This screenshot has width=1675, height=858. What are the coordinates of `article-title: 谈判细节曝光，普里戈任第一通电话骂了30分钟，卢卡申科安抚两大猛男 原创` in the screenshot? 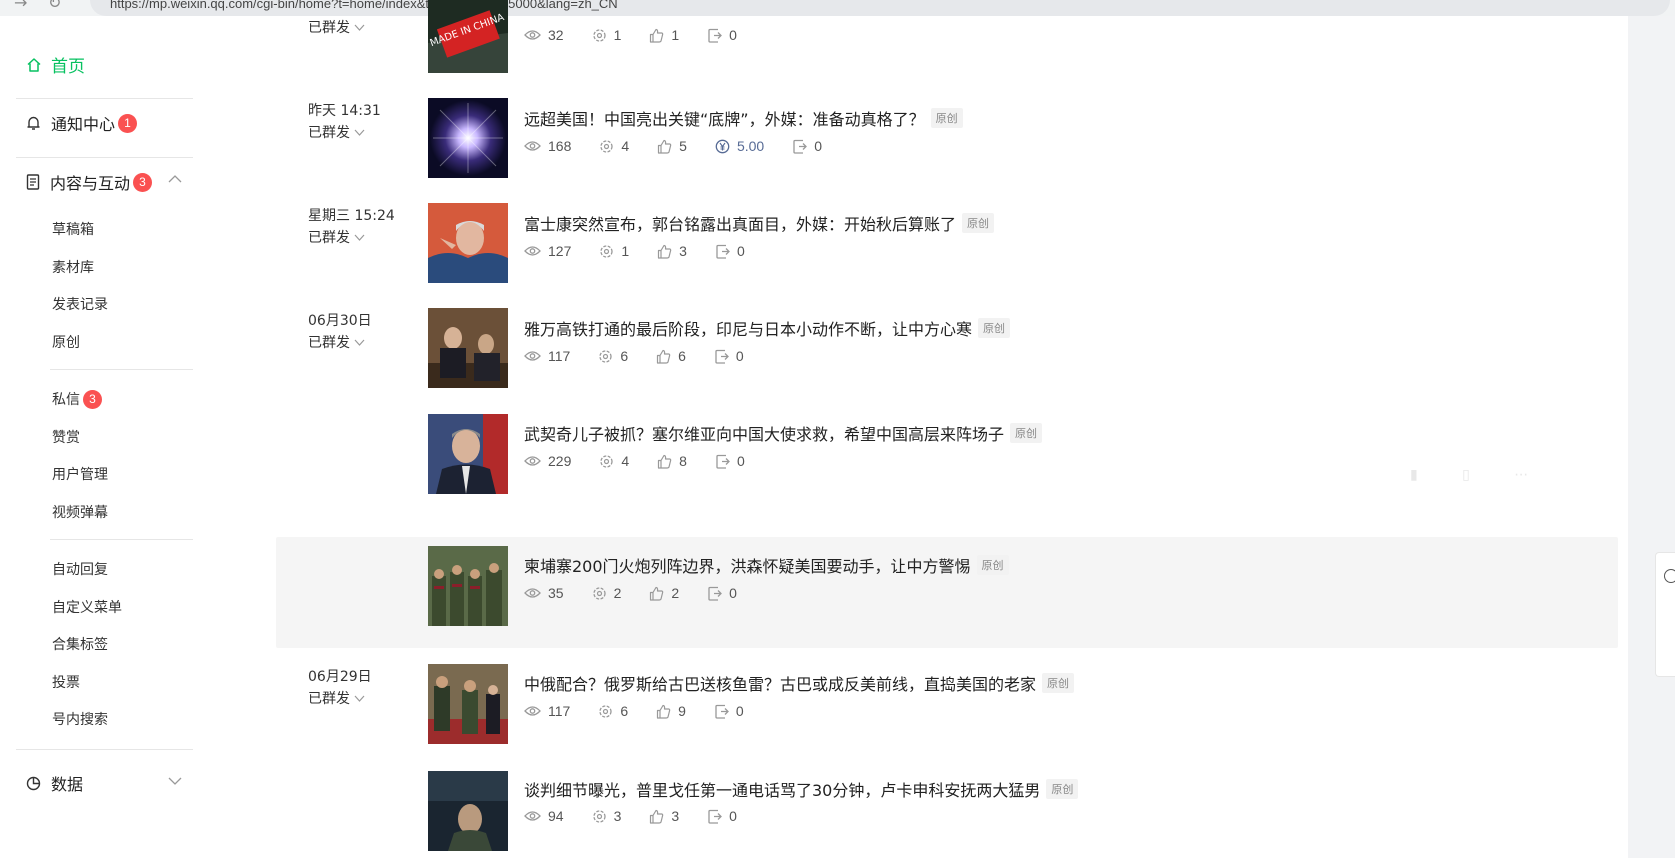 It's located at (801, 789).